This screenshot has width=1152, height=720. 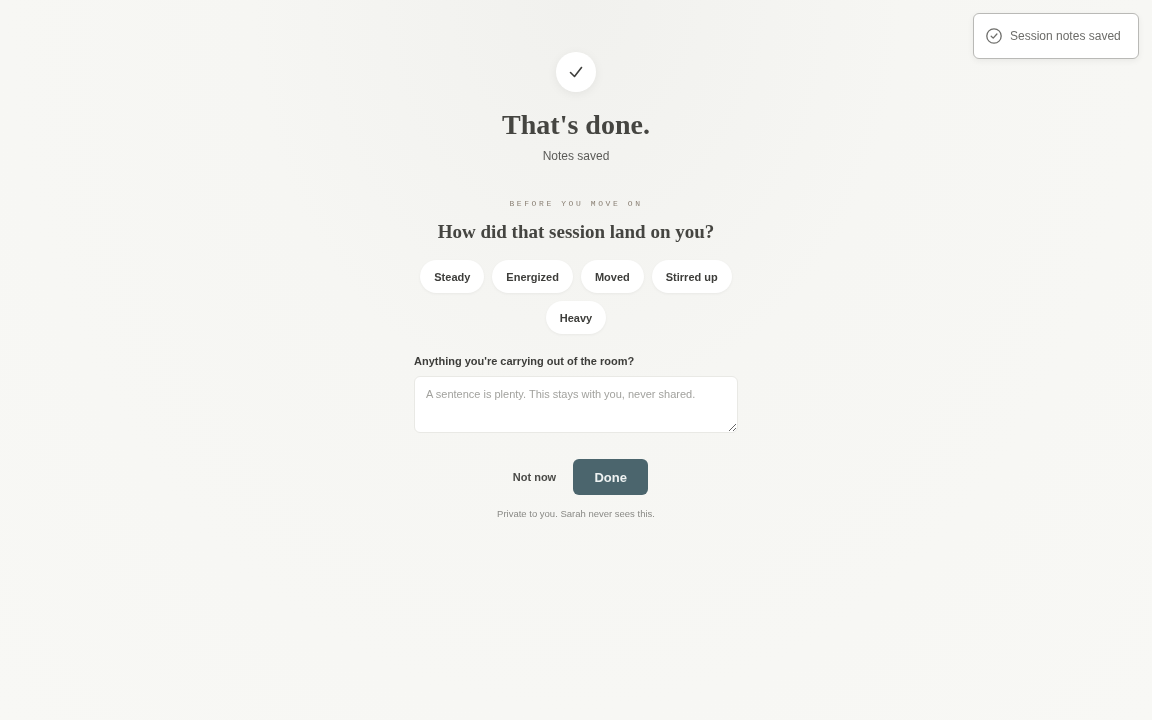 I want to click on note-textarea: A sentence is plenty. This stays with you, never shared., so click(x=576, y=404).